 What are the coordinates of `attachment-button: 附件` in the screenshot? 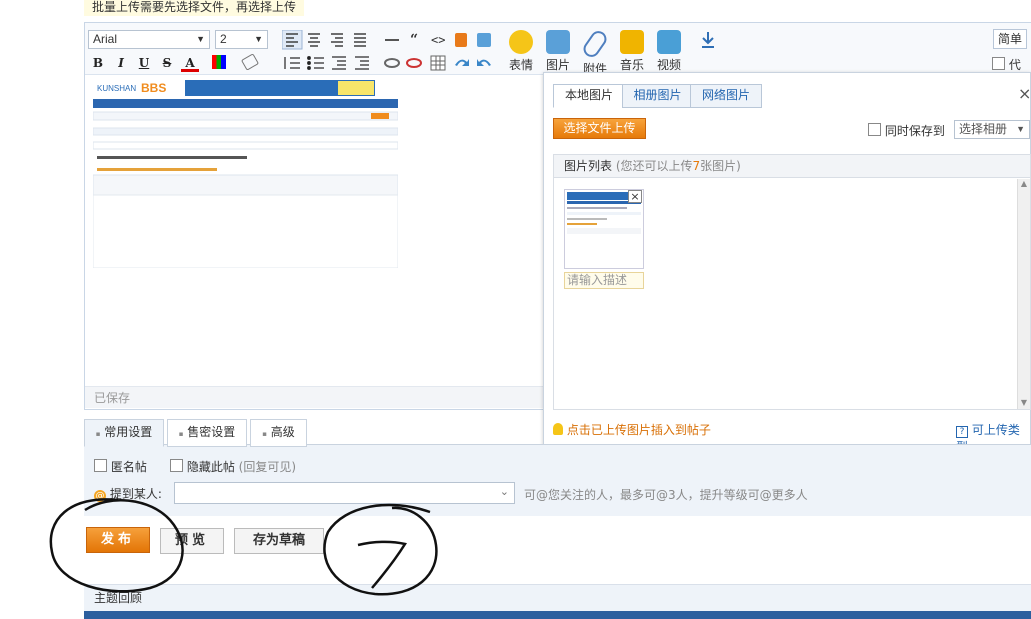 It's located at (595, 51).